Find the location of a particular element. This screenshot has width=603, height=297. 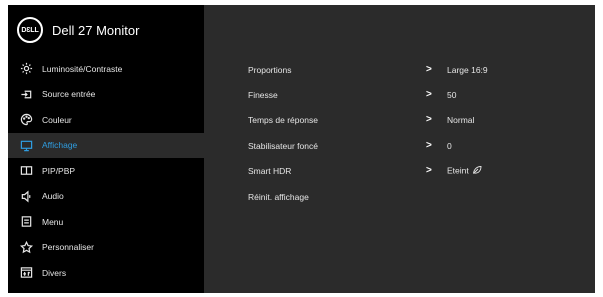

menu-item-color: Couleur is located at coordinates (106, 120).